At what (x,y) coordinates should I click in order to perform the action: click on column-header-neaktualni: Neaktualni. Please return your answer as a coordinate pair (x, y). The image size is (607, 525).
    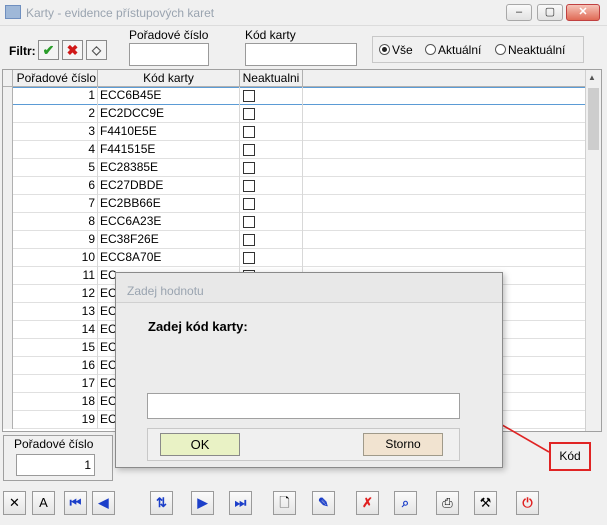
    Looking at the image, I should click on (271, 78).